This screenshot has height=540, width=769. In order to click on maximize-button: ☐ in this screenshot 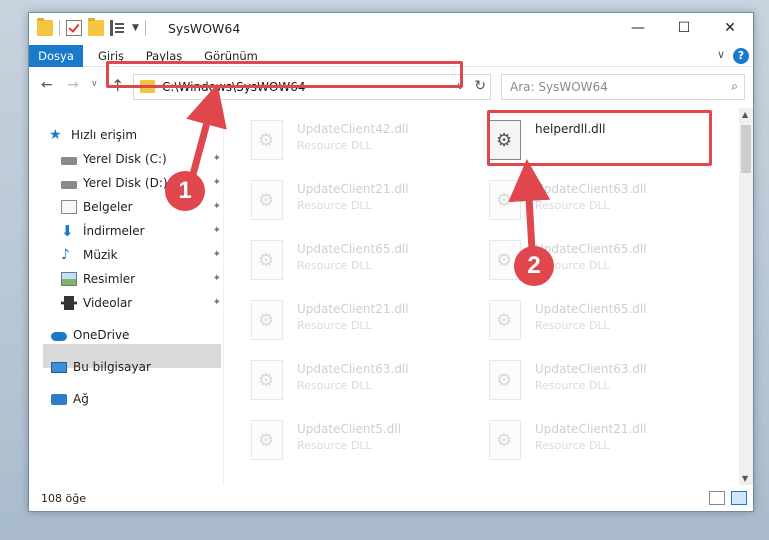, I will do `click(684, 28)`.